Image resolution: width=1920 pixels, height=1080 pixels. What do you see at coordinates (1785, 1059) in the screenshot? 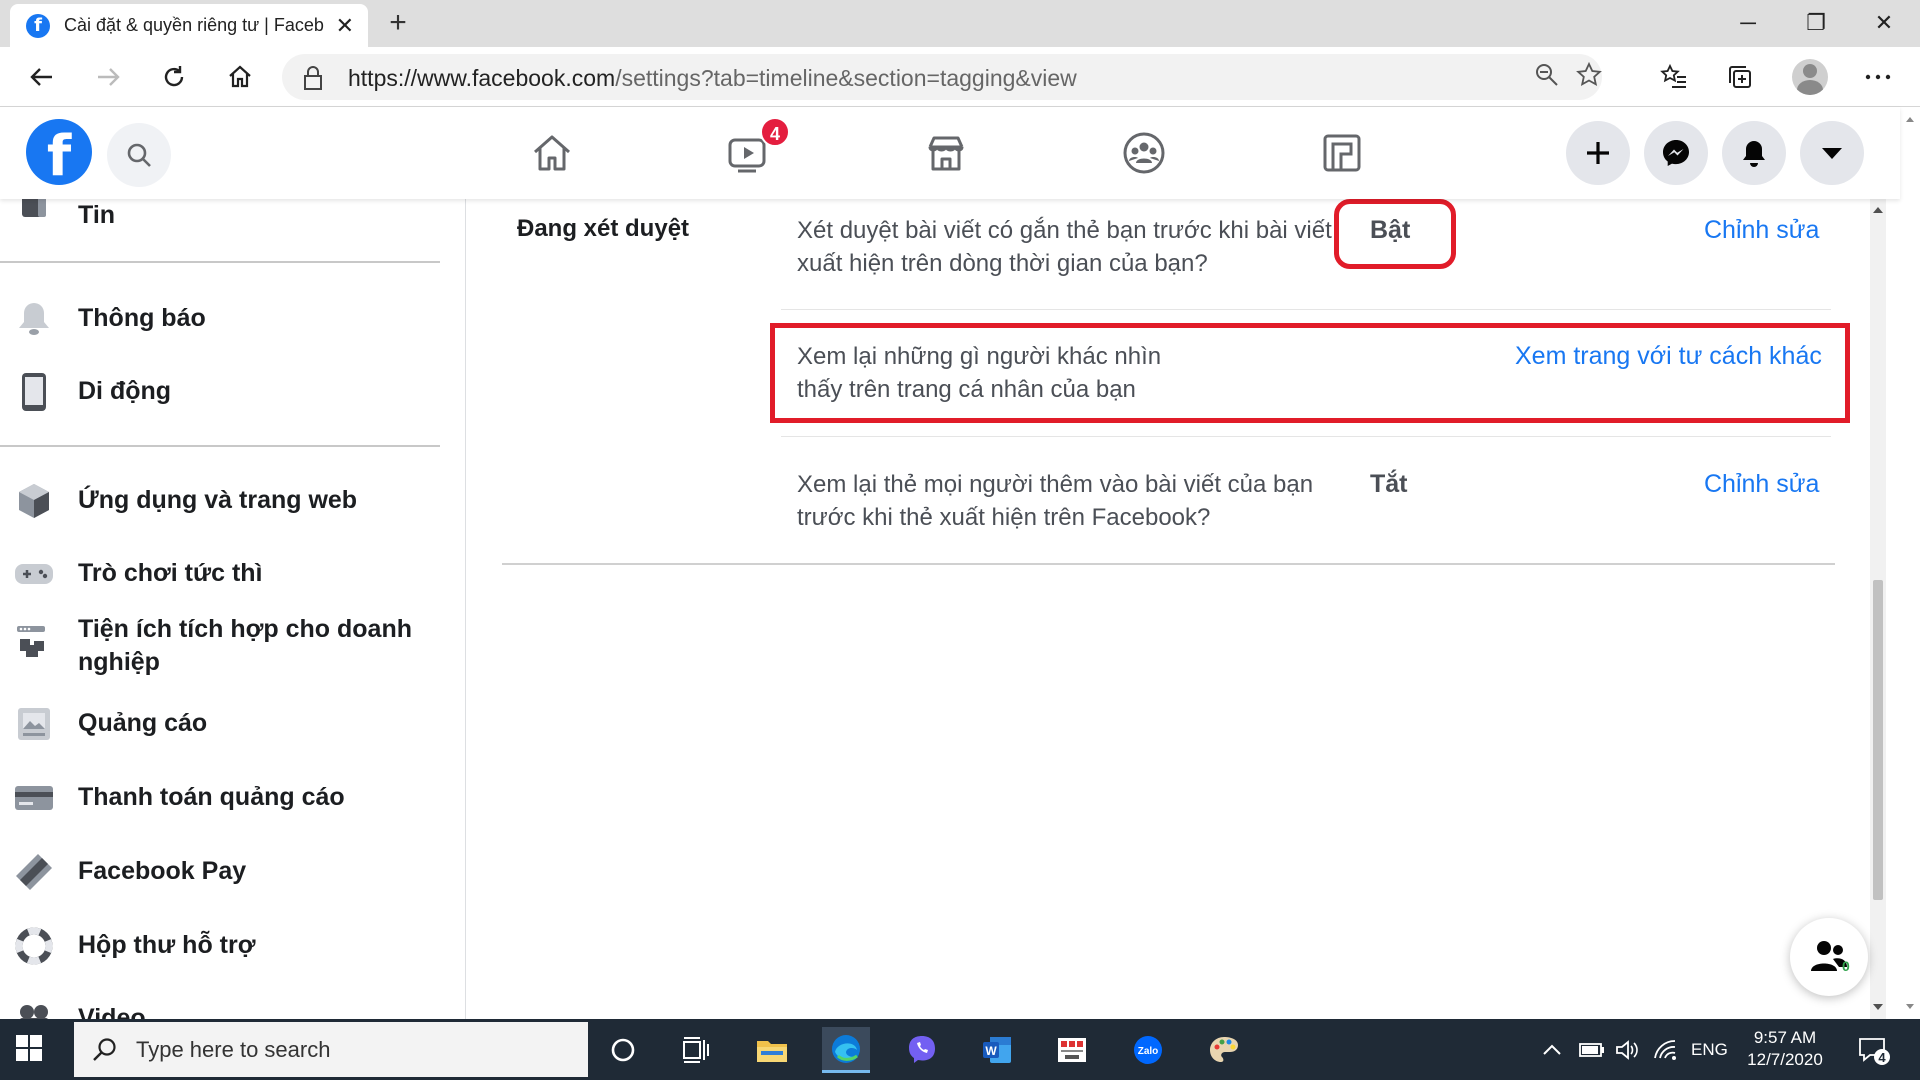
I see `clock-date: 12/7/2020` at bounding box center [1785, 1059].